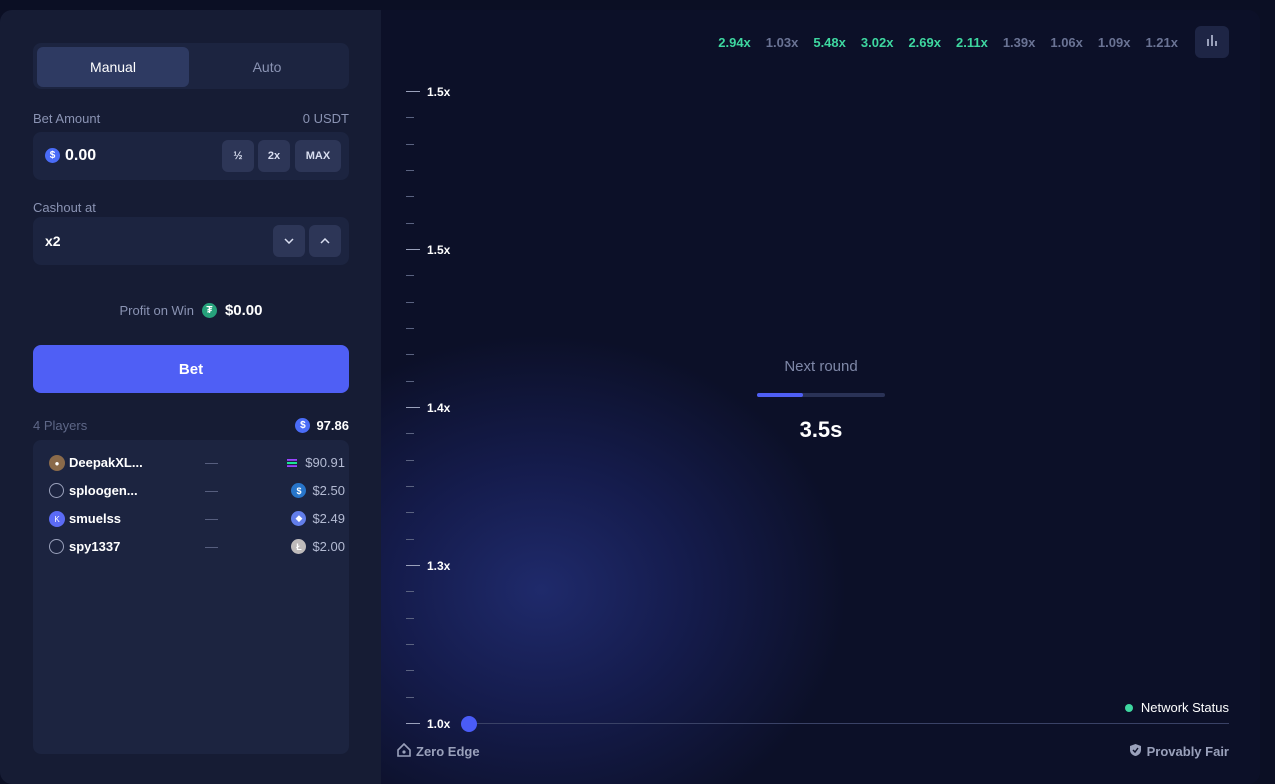 The height and width of the screenshot is (784, 1275). What do you see at coordinates (829, 42) in the screenshot?
I see `history-multiplier: 5.48x` at bounding box center [829, 42].